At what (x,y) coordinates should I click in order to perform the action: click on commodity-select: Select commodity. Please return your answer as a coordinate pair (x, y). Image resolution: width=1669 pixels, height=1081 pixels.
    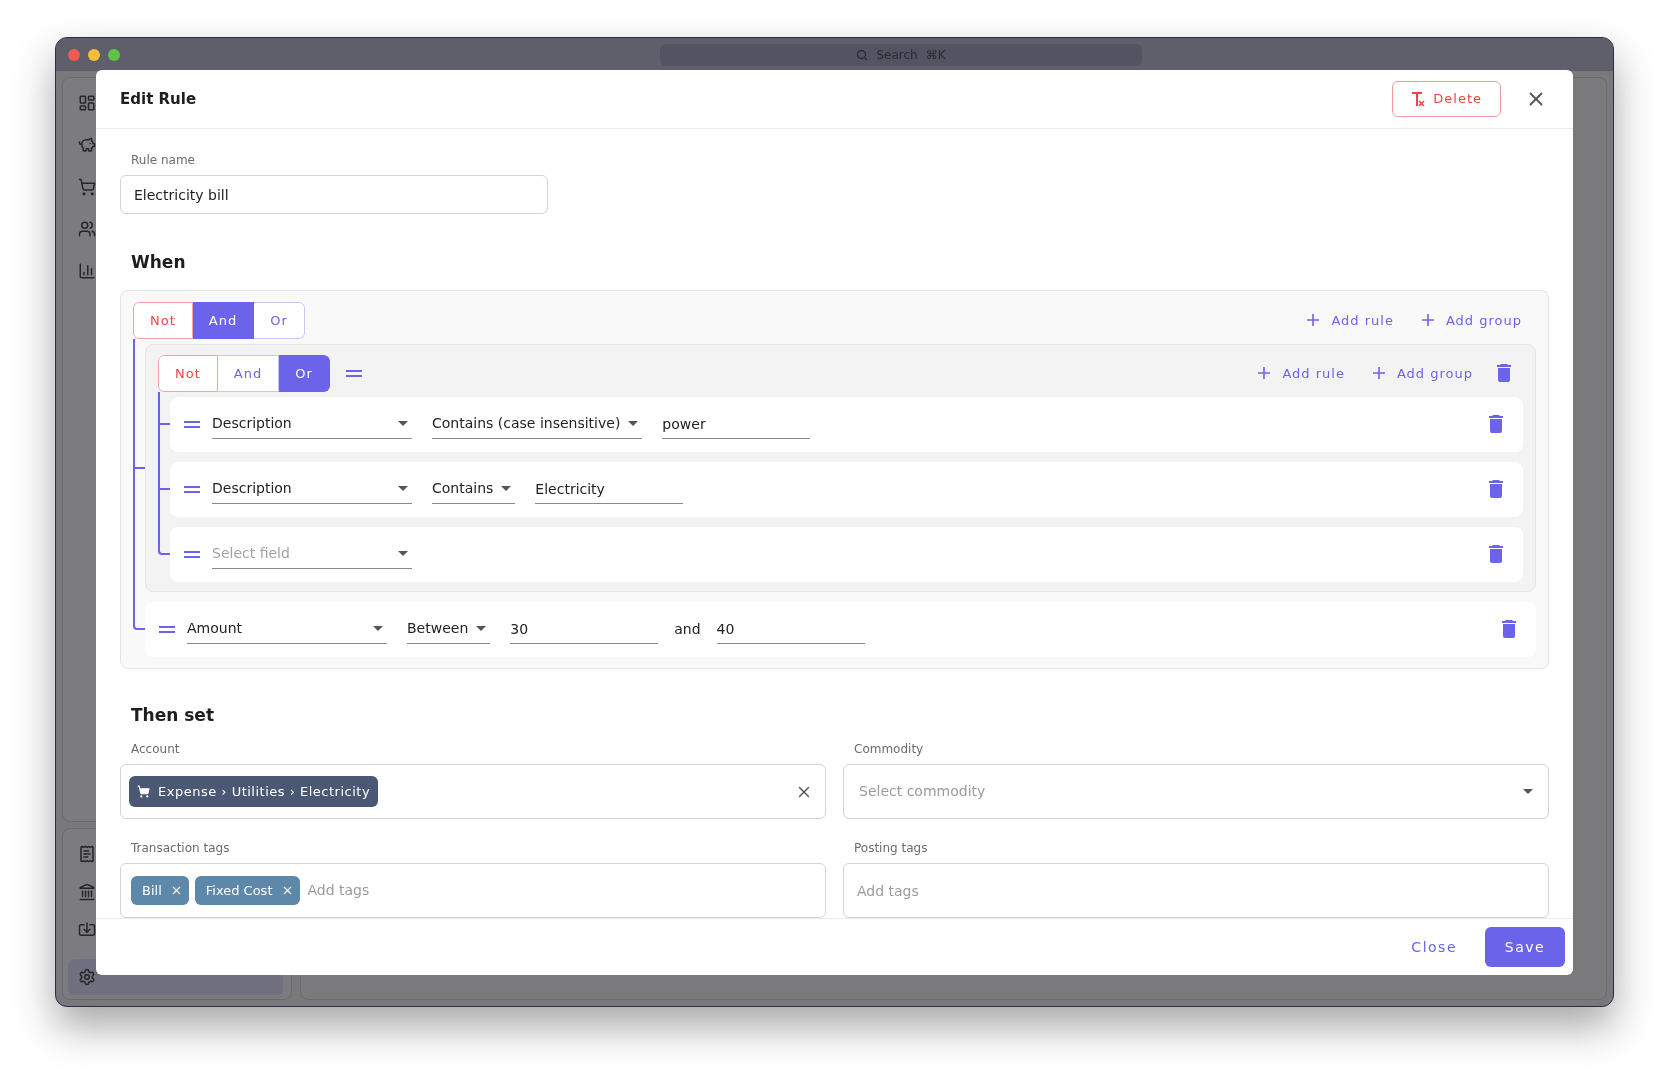
    Looking at the image, I should click on (1196, 792).